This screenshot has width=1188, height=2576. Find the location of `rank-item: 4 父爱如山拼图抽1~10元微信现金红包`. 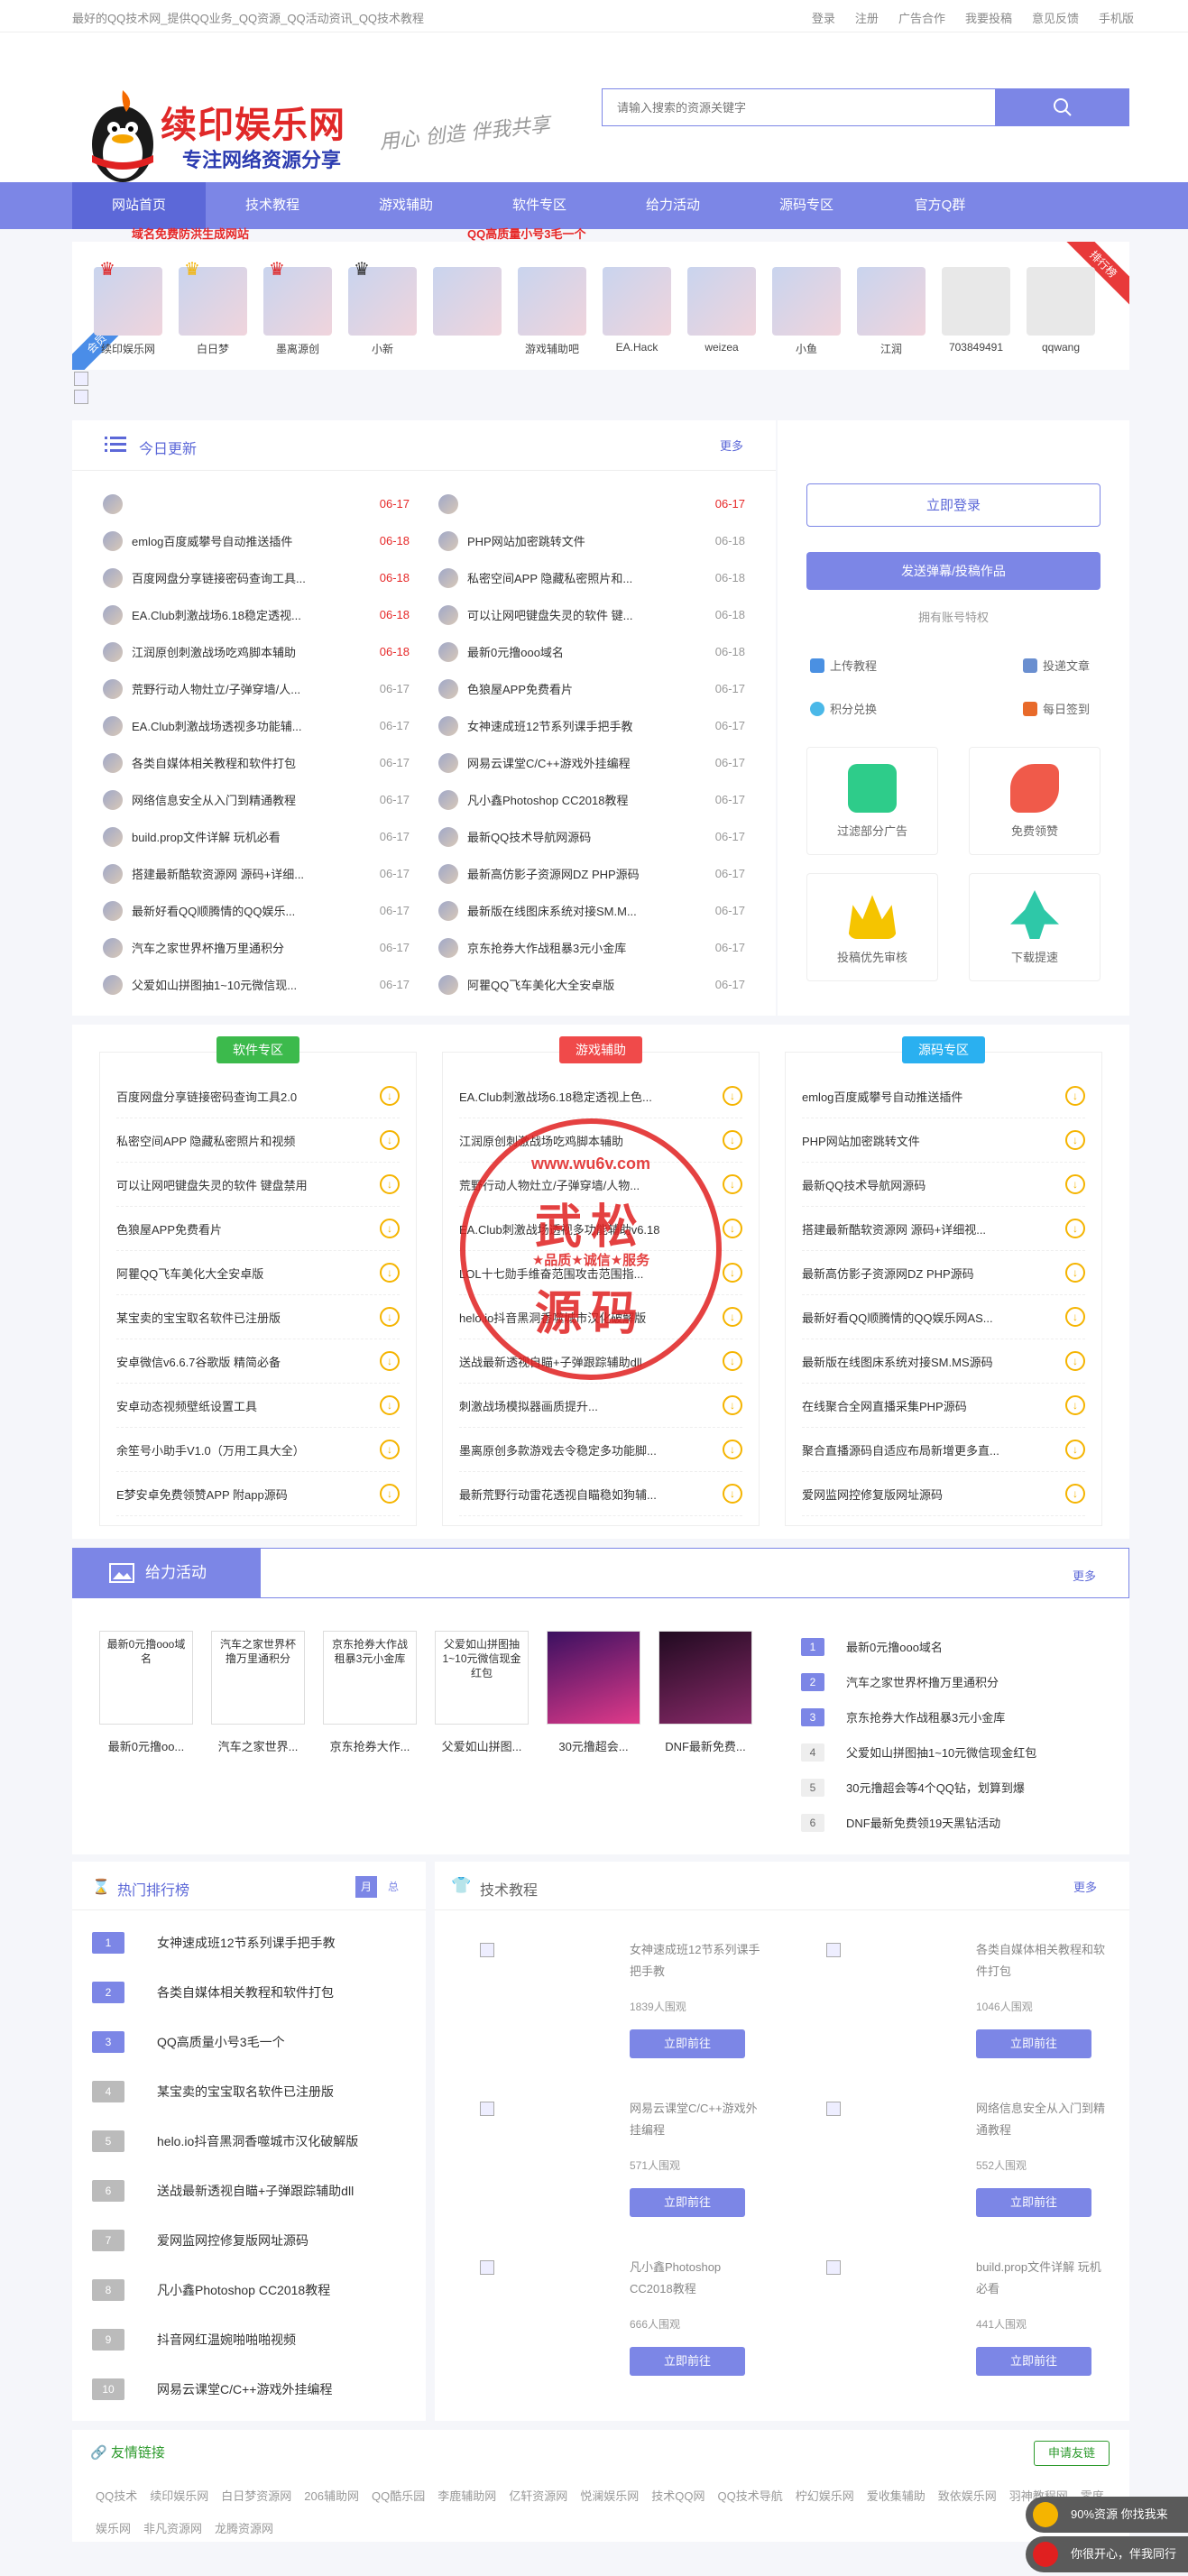

rank-item: 4 父爱如山拼图抽1~10元微信现金红包 is located at coordinates (954, 1752).